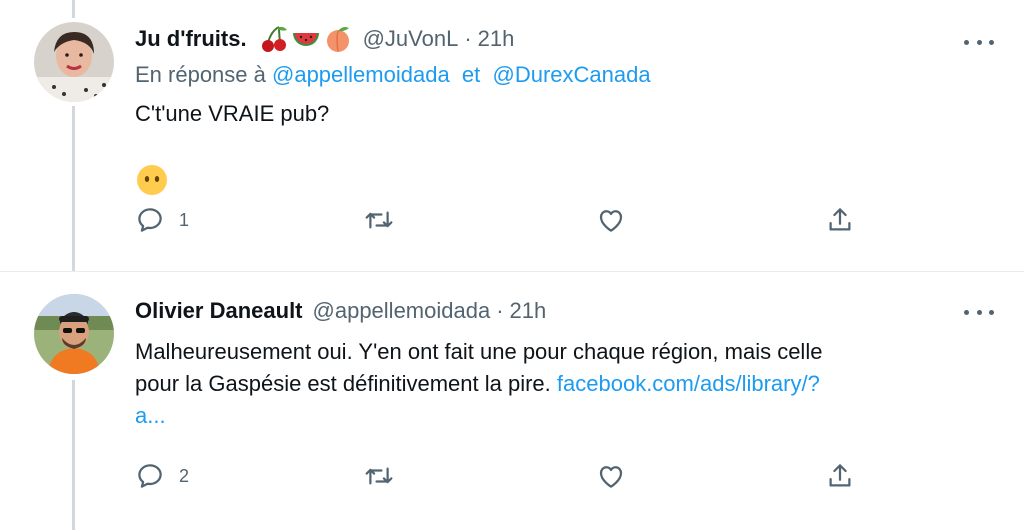 The image size is (1024, 530). What do you see at coordinates (402, 311) in the screenshot?
I see `author-handle: @appellemoidada` at bounding box center [402, 311].